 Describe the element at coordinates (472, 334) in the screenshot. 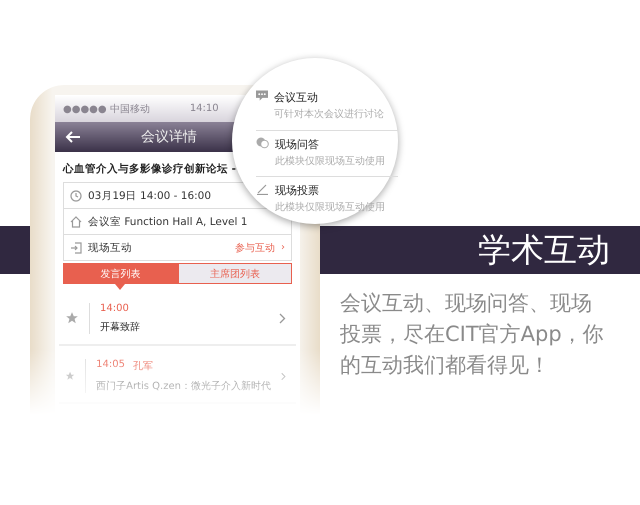

I see `description-text: 会议互动、现场问答、现场投票，尽在CIT官方App，你的互动我们都看得见！` at that location.